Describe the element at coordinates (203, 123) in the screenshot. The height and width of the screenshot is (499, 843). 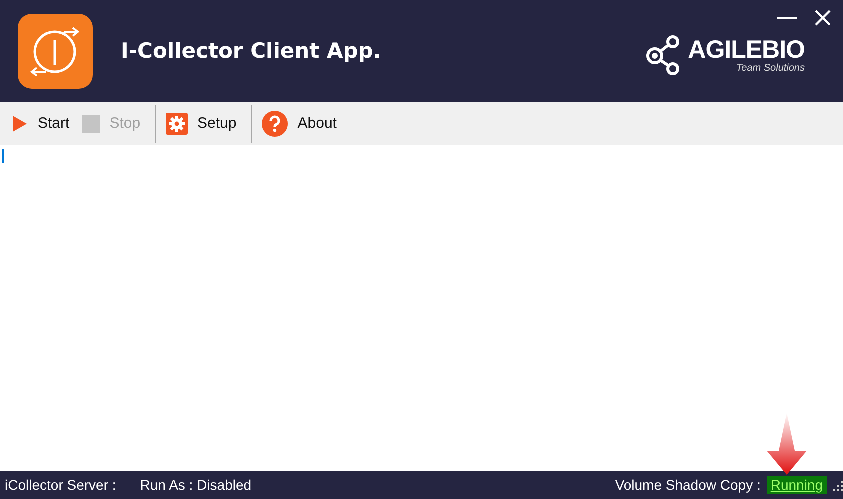
I see `toolbar-button: Setup` at that location.